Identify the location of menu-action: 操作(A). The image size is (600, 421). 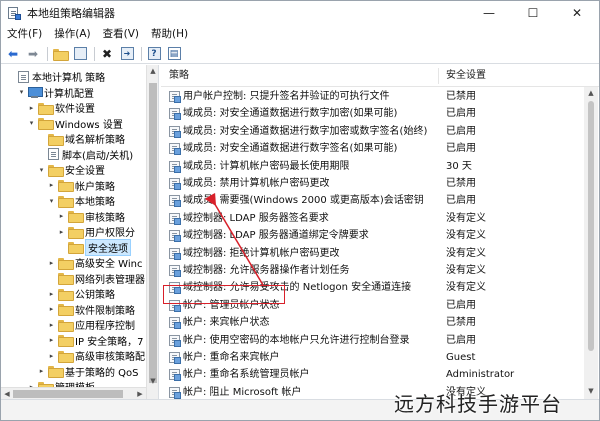
(72, 34).